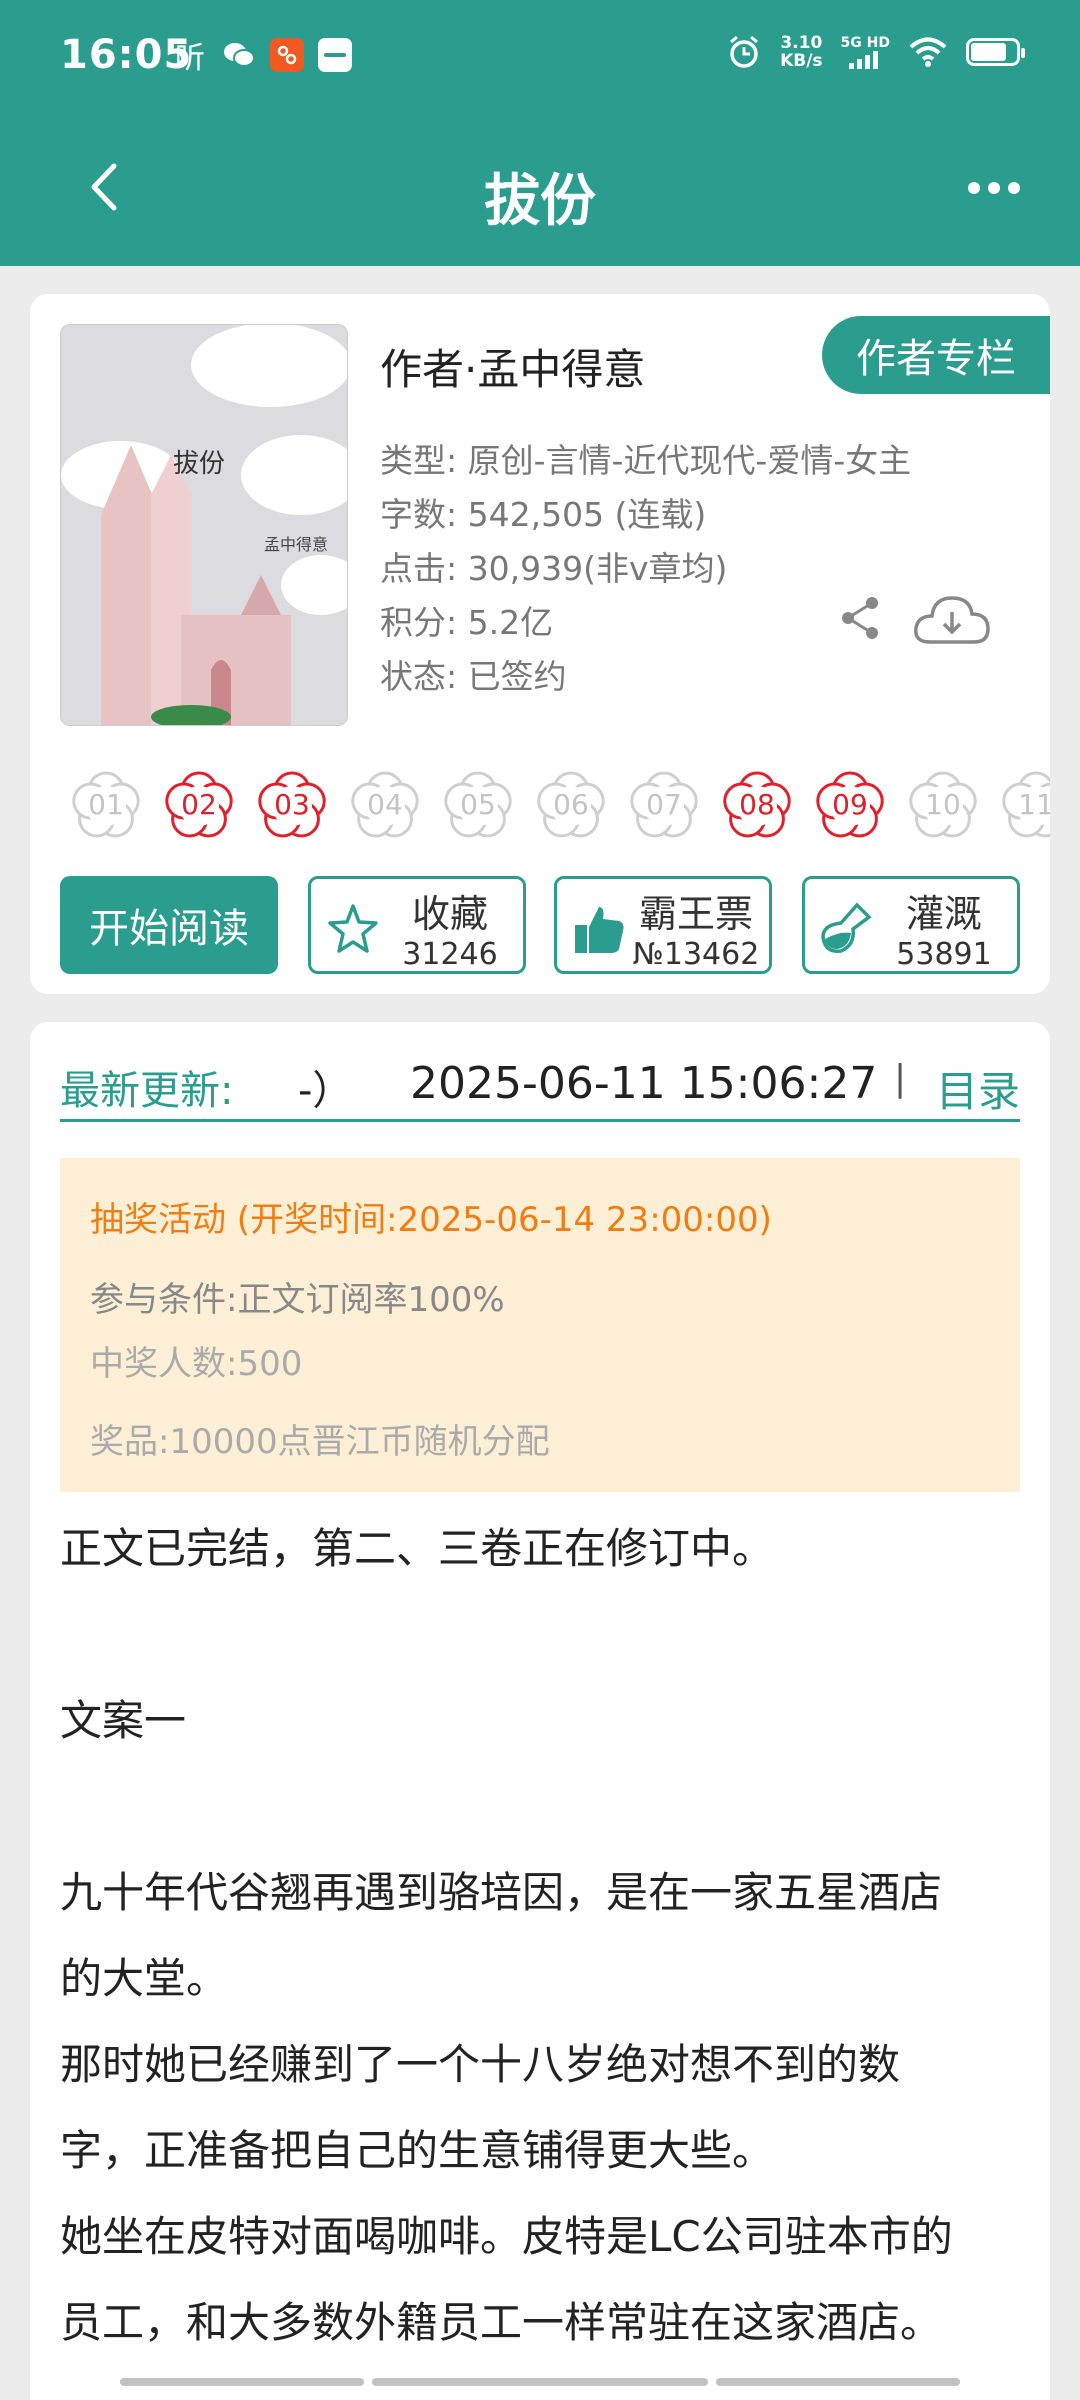 The height and width of the screenshot is (2400, 1080). What do you see at coordinates (449, 914) in the screenshot?
I see `collect-label: 收藏` at bounding box center [449, 914].